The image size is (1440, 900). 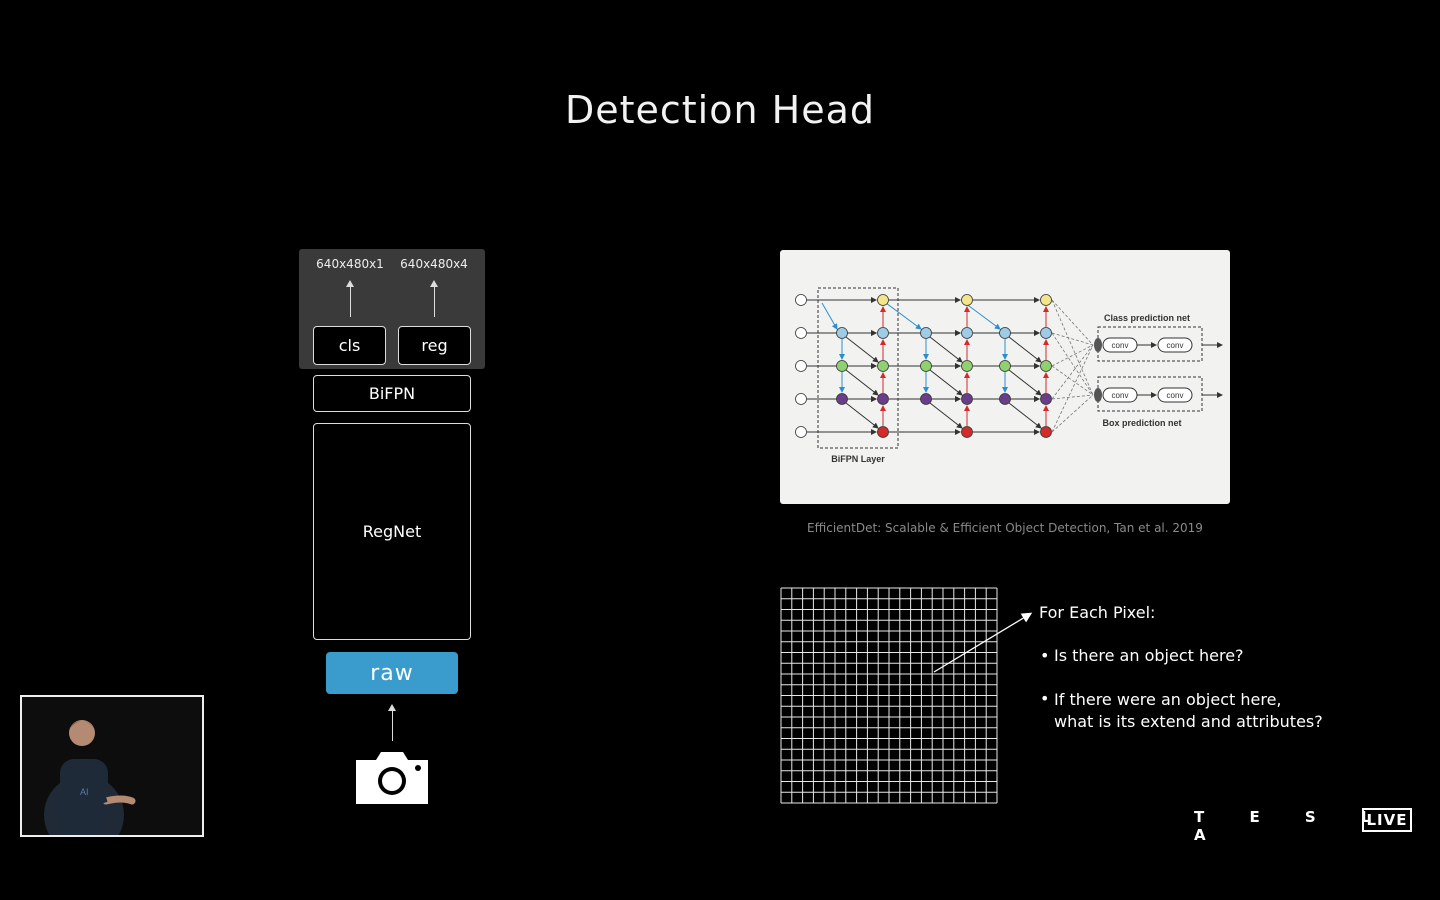 I want to click on class-net-label: Class prediction net, so click(x=1147, y=318).